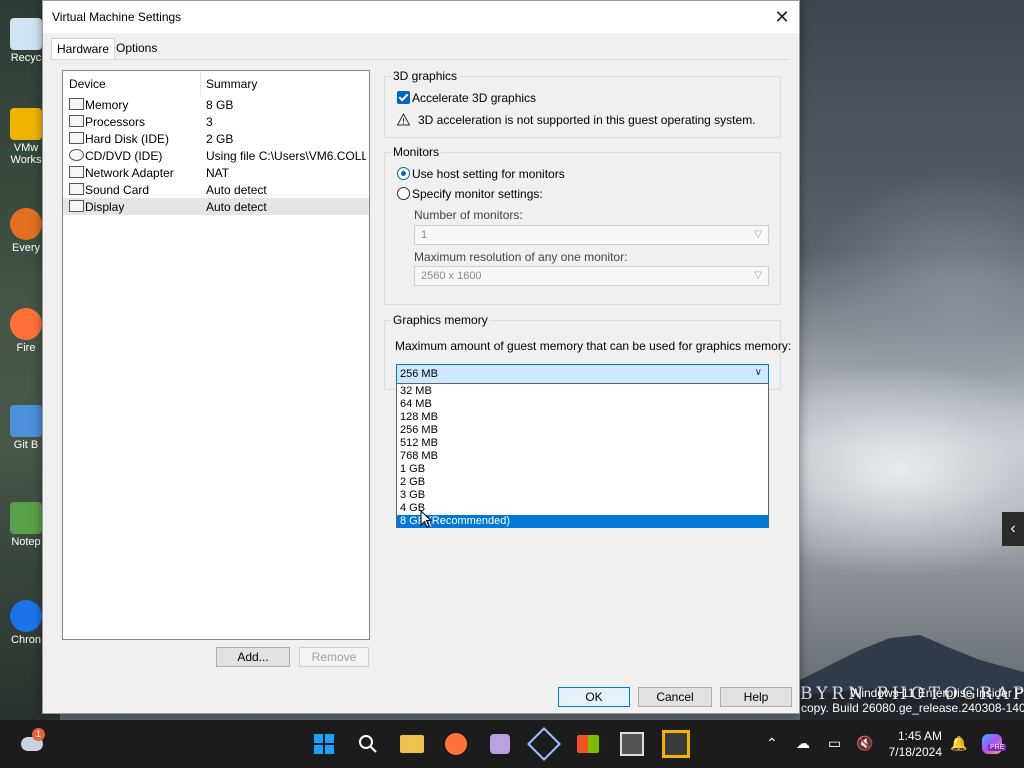 The image size is (1024, 768). Describe the element at coordinates (76, 121) in the screenshot. I see `processor-icon` at that location.